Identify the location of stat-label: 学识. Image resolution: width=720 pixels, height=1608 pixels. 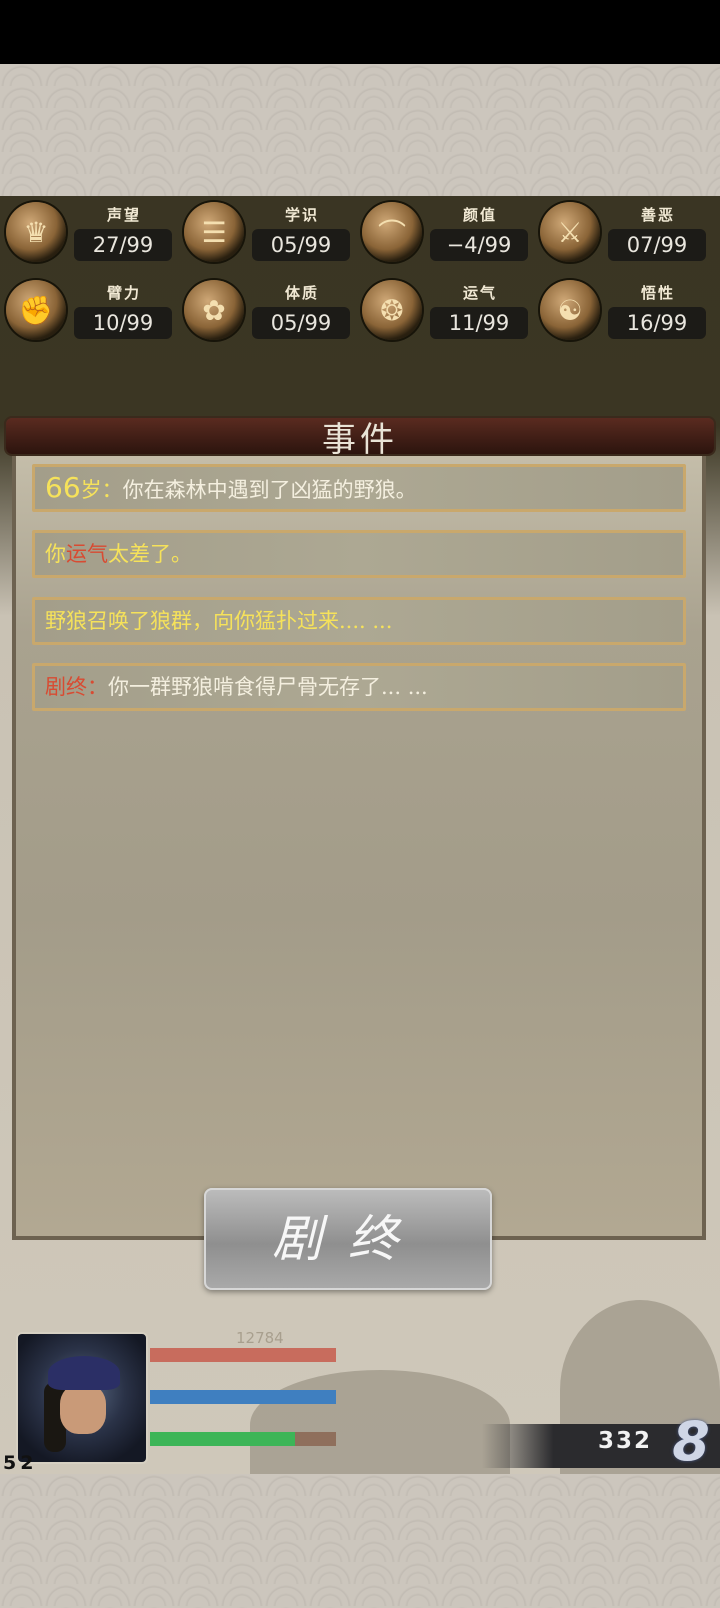
(301, 215).